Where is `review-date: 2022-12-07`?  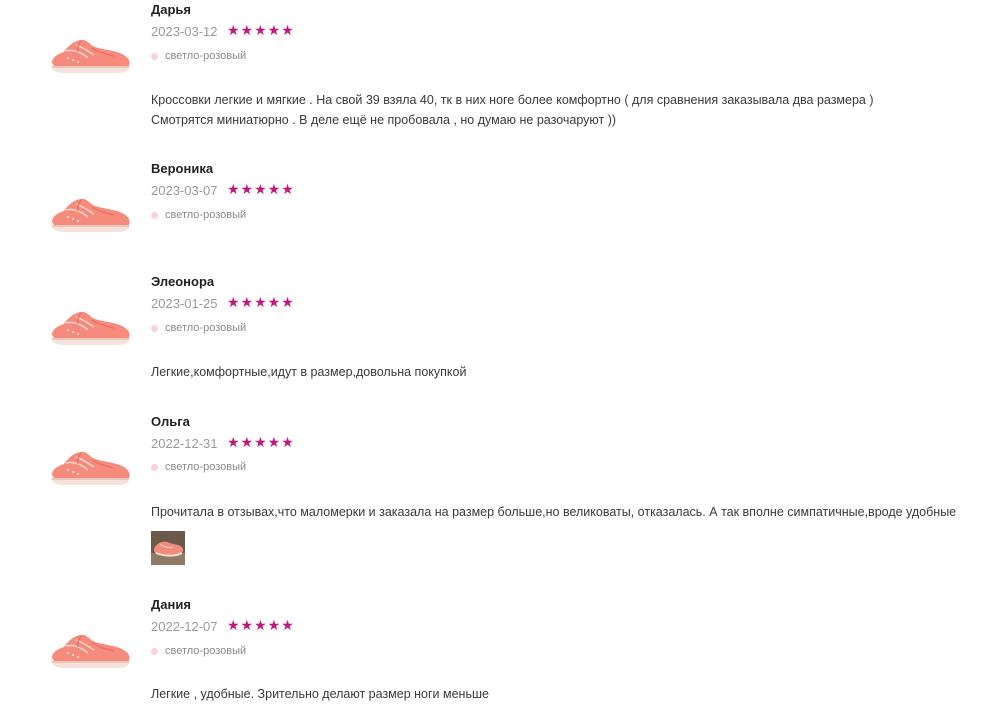
review-date: 2022-12-07 is located at coordinates (184, 626).